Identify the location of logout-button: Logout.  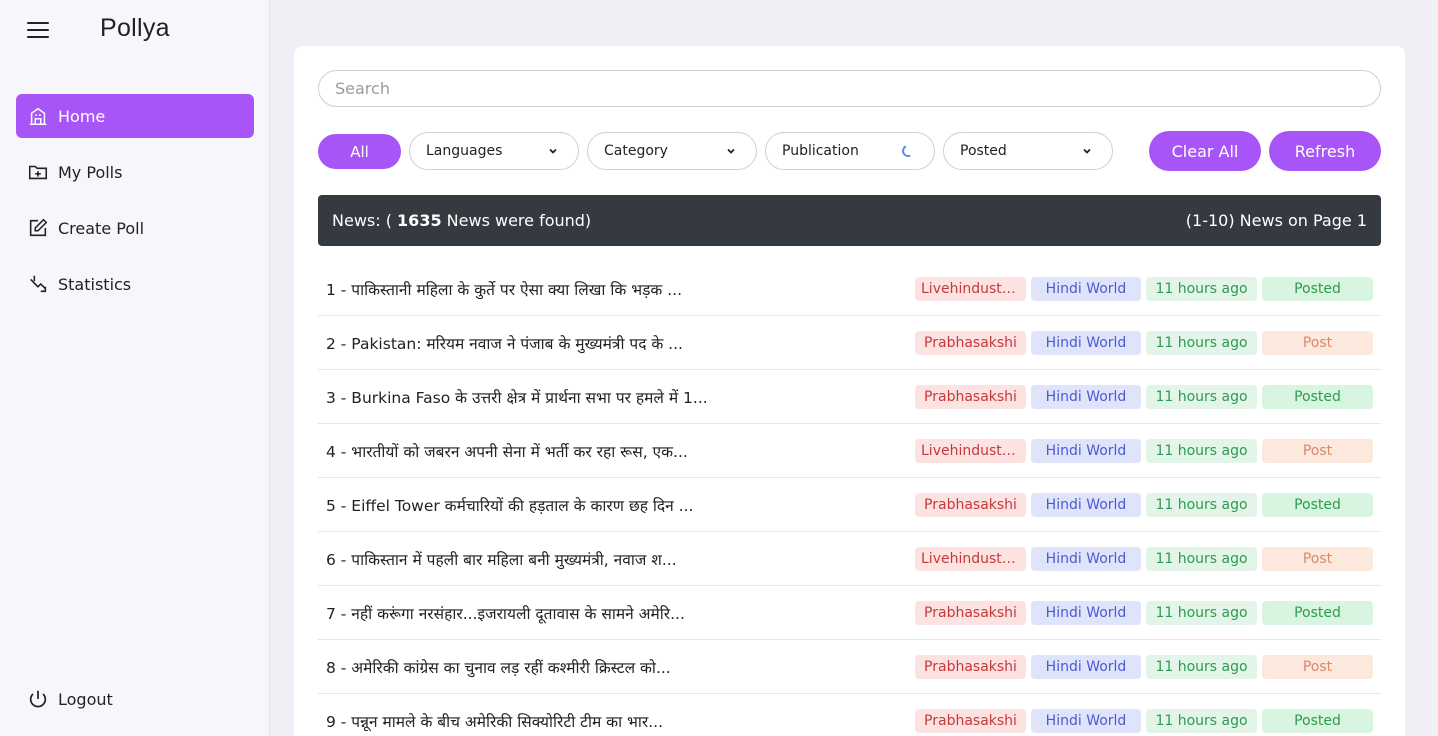
(135, 699).